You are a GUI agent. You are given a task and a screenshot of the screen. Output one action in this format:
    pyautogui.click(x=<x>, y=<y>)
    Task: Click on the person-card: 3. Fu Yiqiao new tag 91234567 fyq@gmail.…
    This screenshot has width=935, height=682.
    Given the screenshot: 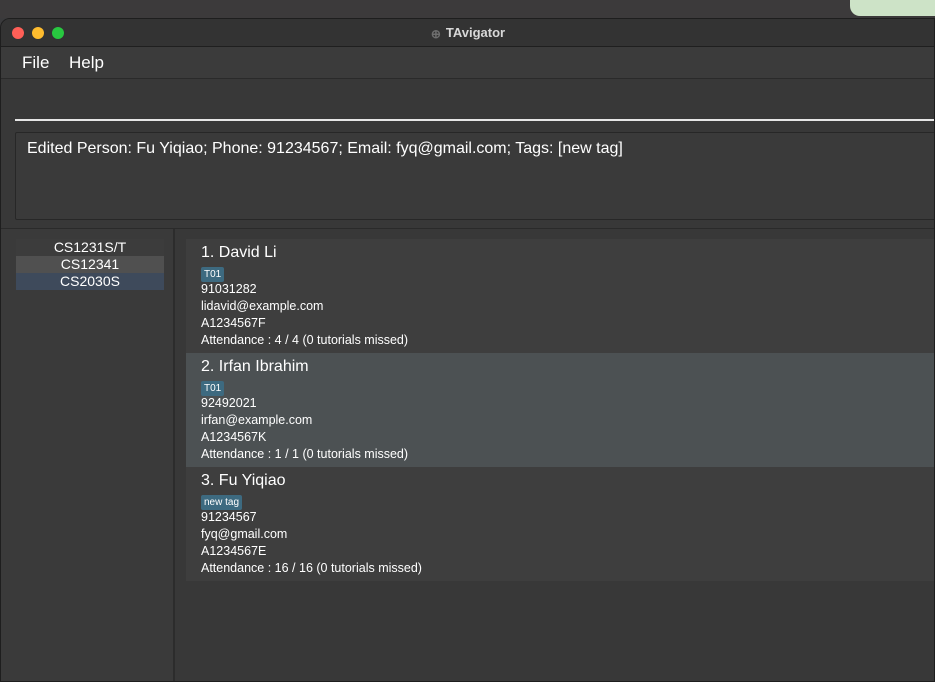 What is the action you would take?
    pyautogui.click(x=560, y=524)
    